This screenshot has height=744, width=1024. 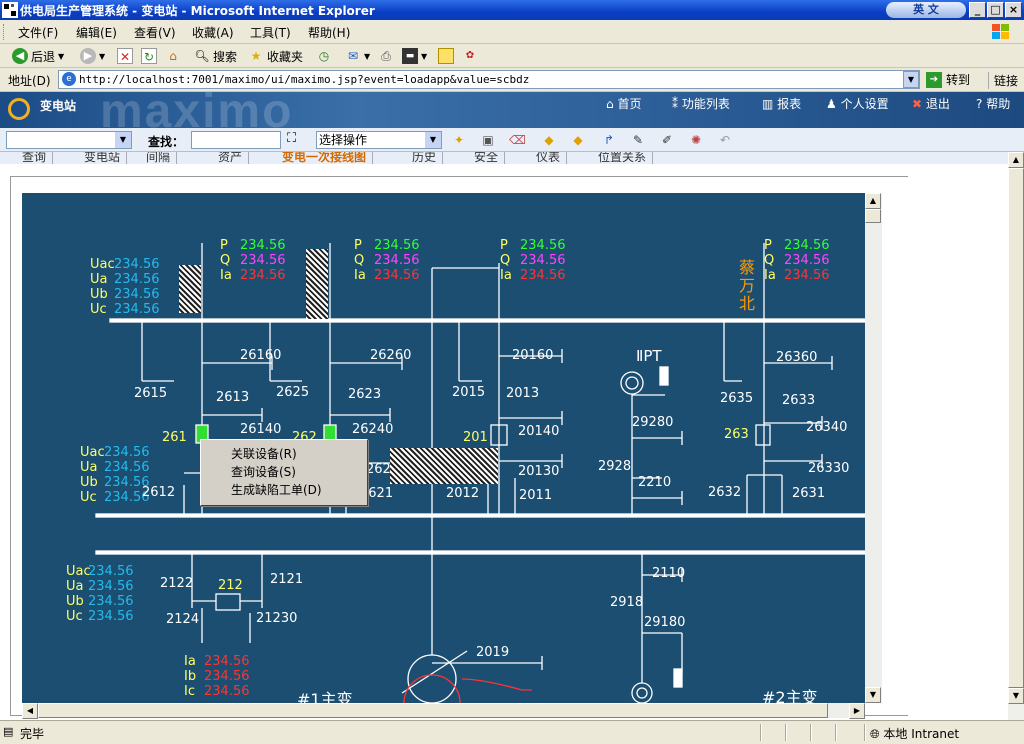 What do you see at coordinates (623, 103) in the screenshot?
I see `header-link-home: ⌂ 首页` at bounding box center [623, 103].